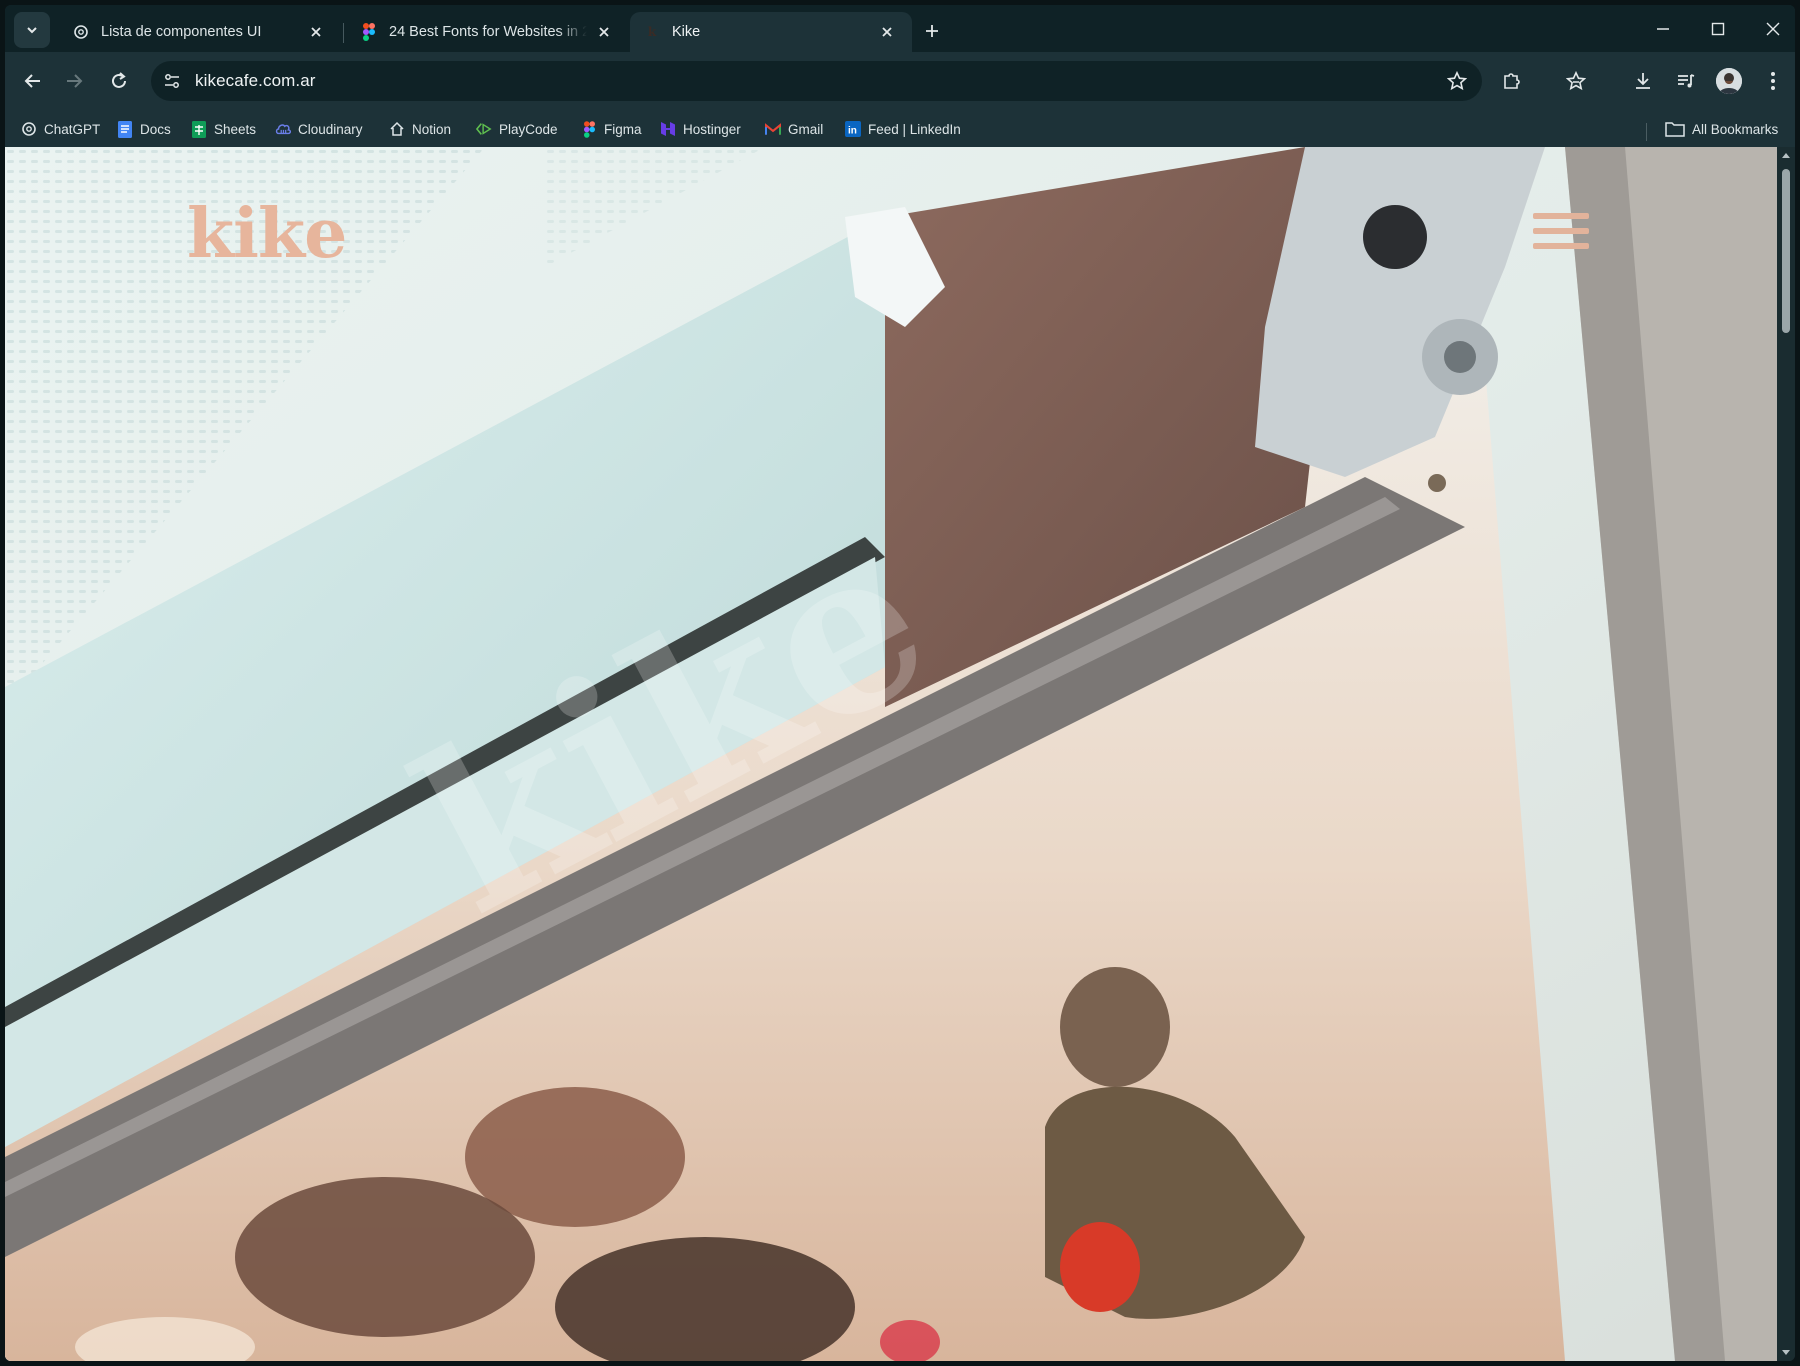 Image resolution: width=1800 pixels, height=1366 pixels. I want to click on bookmark-label: Feed | LinkedIn, so click(914, 129).